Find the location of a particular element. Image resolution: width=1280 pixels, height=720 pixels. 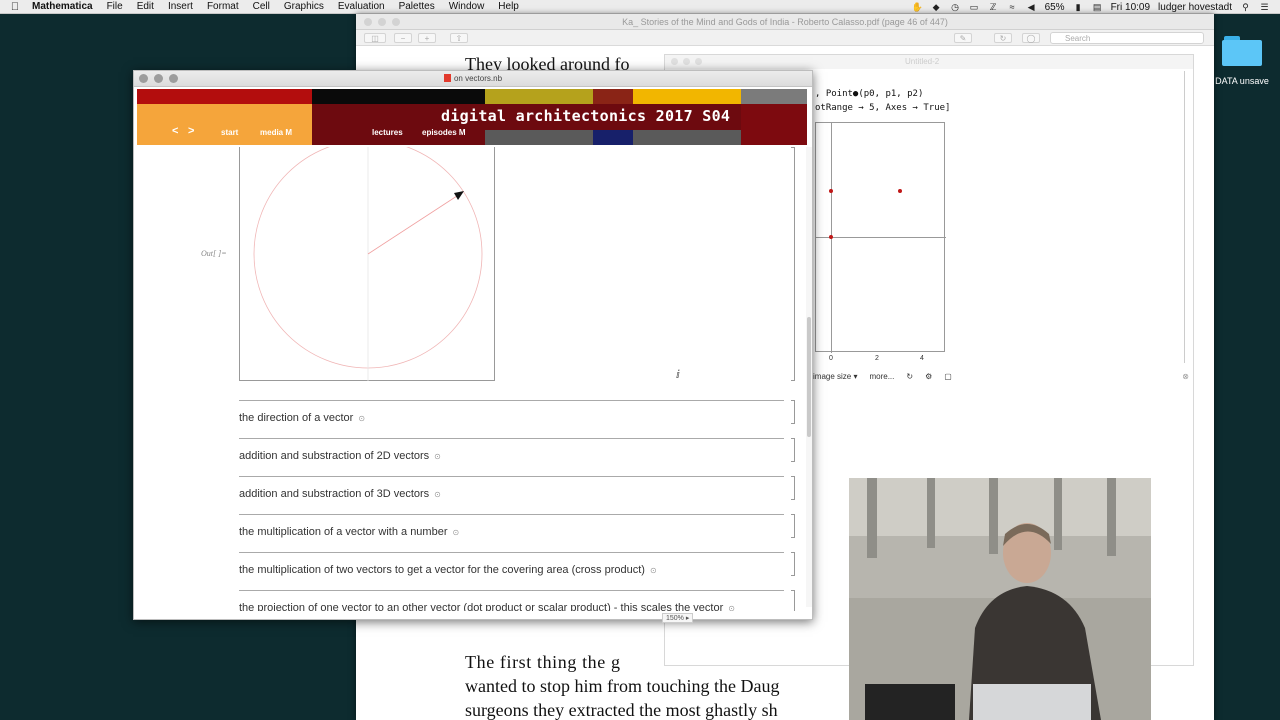

nav-next-button: > is located at coordinates (191, 131).